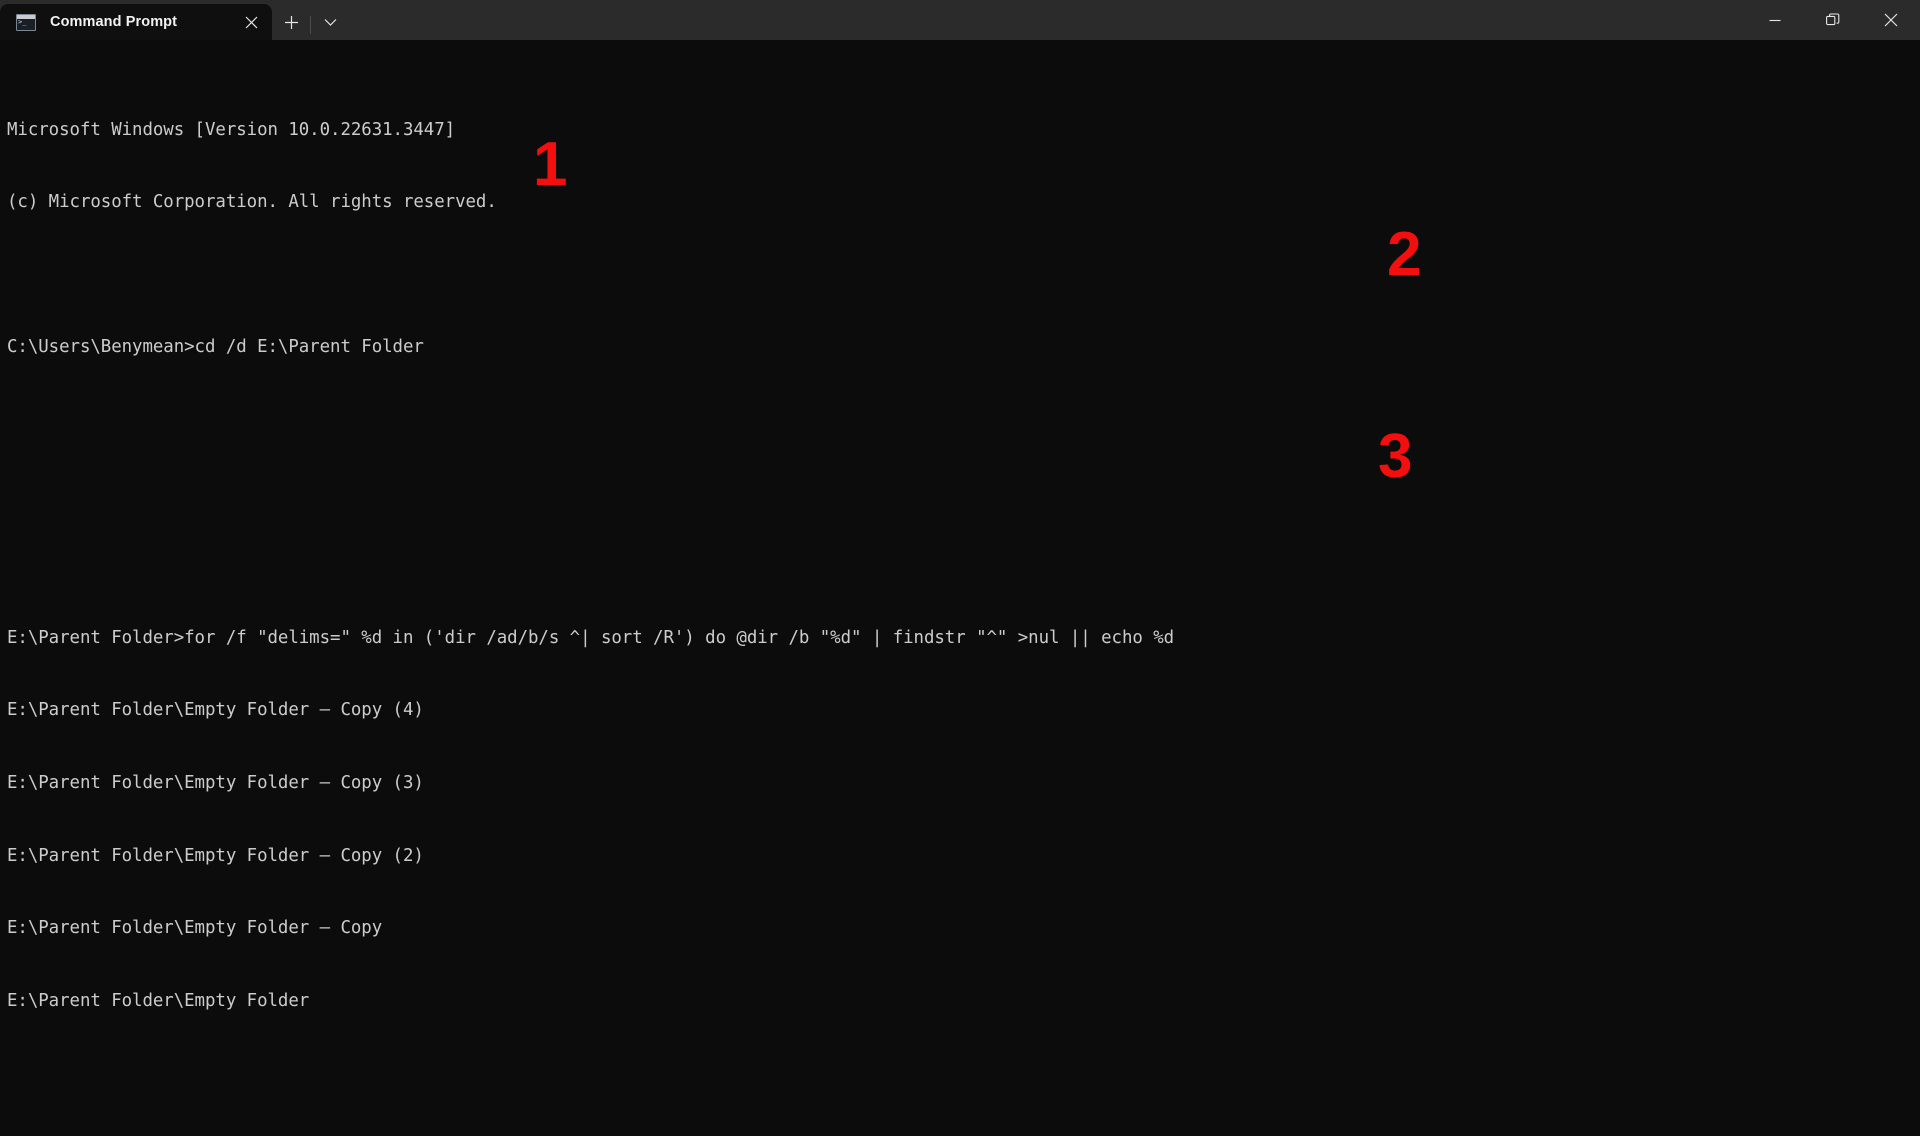 This screenshot has width=1920, height=1136. What do you see at coordinates (1395, 456) in the screenshot?
I see `annotation-step-3: 3` at bounding box center [1395, 456].